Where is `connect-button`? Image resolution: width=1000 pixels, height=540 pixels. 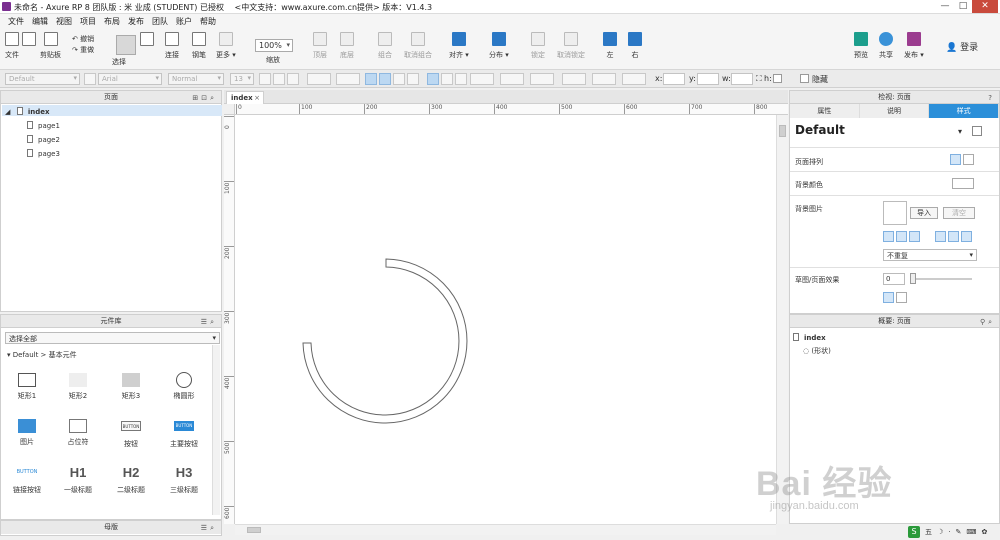 connect-button is located at coordinates (147, 39).